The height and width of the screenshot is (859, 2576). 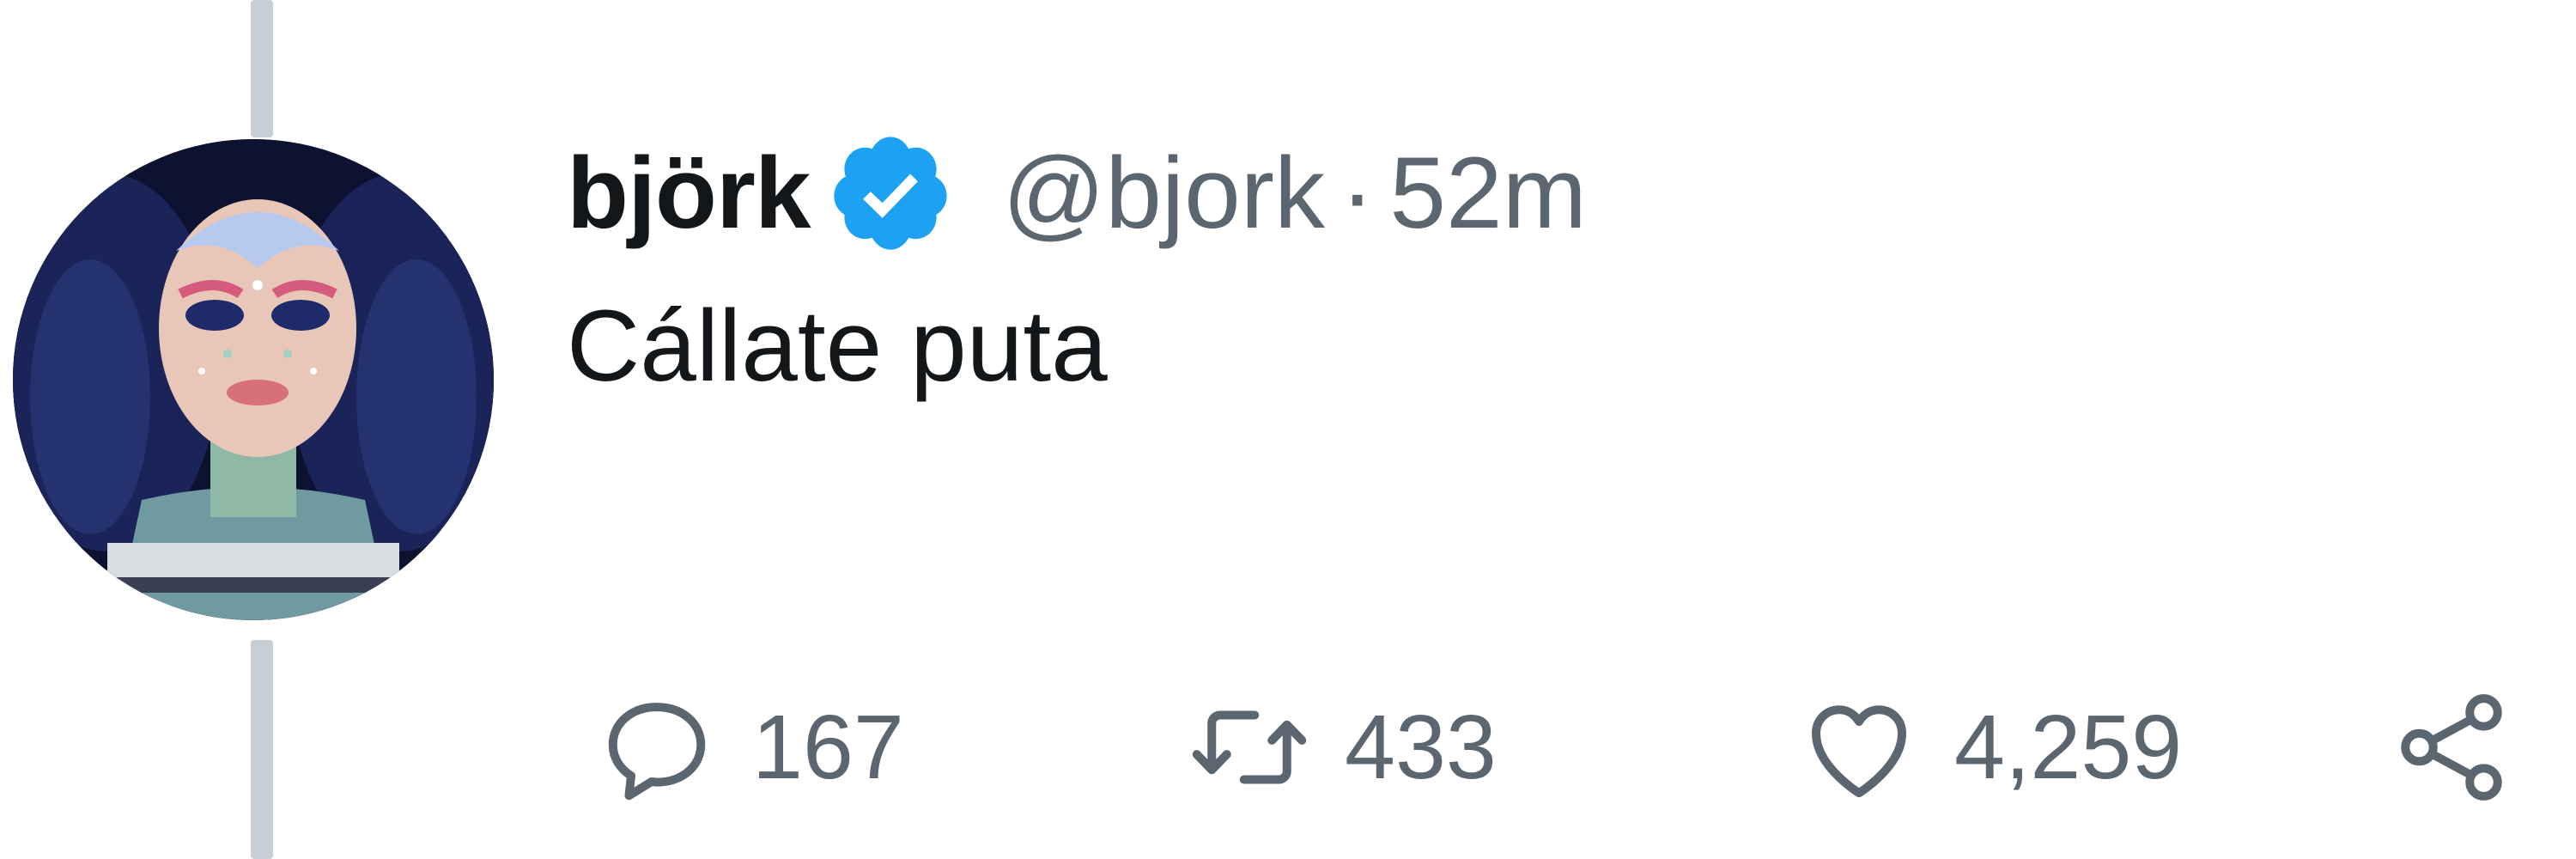 What do you see at coordinates (828, 747) in the screenshot?
I see `reply-count: 167` at bounding box center [828, 747].